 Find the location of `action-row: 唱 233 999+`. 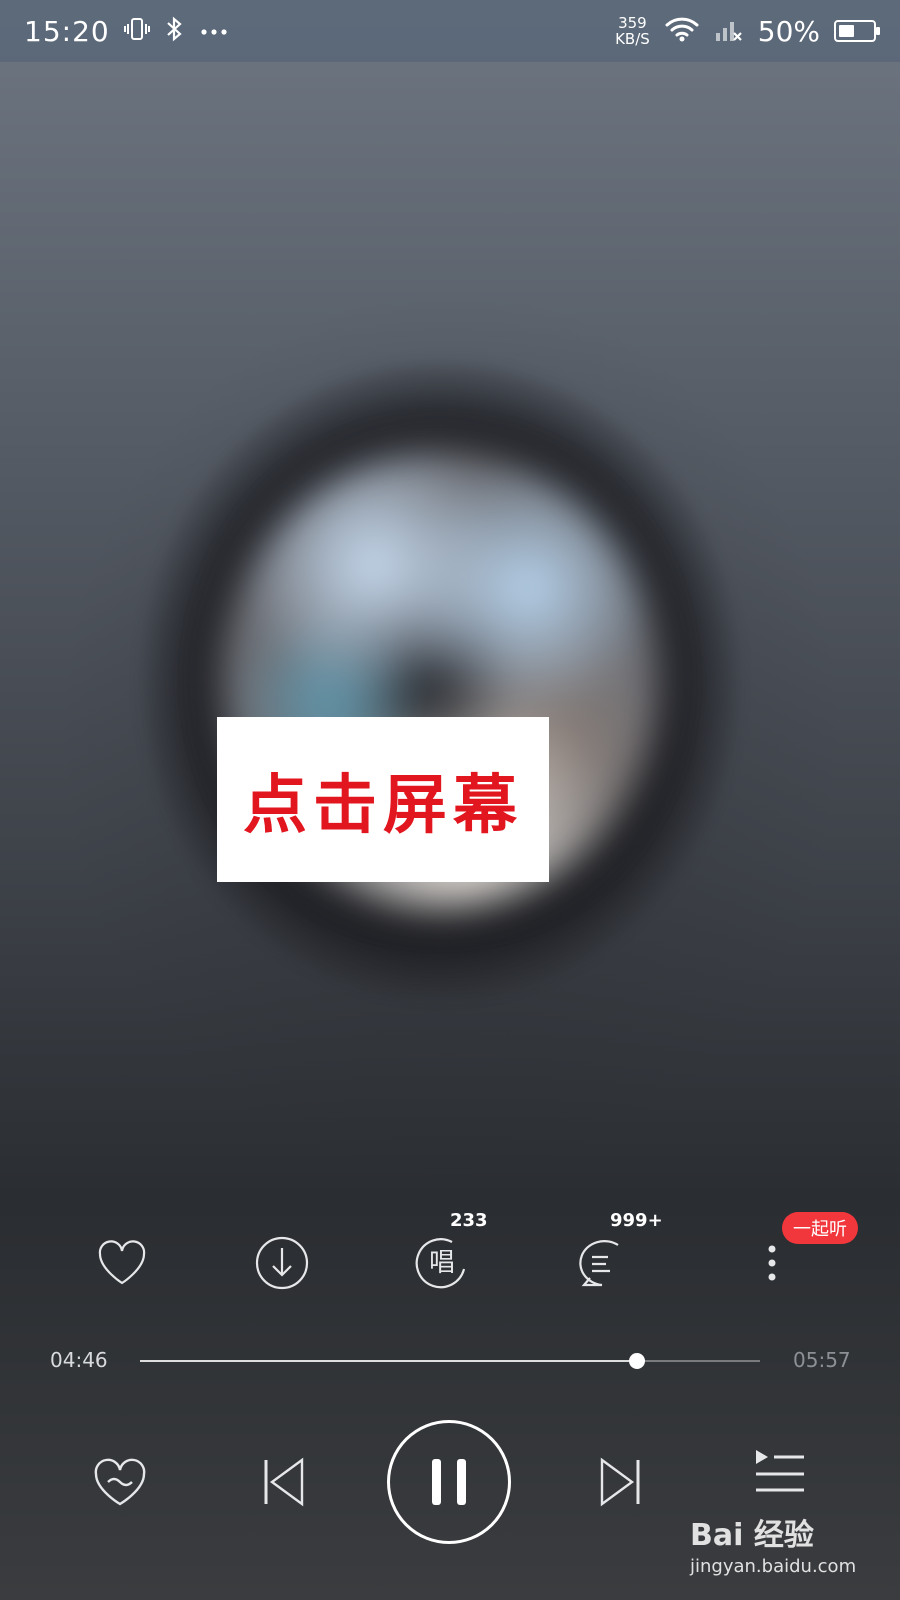

action-row: 唱 233 999+ is located at coordinates (450, 1259).